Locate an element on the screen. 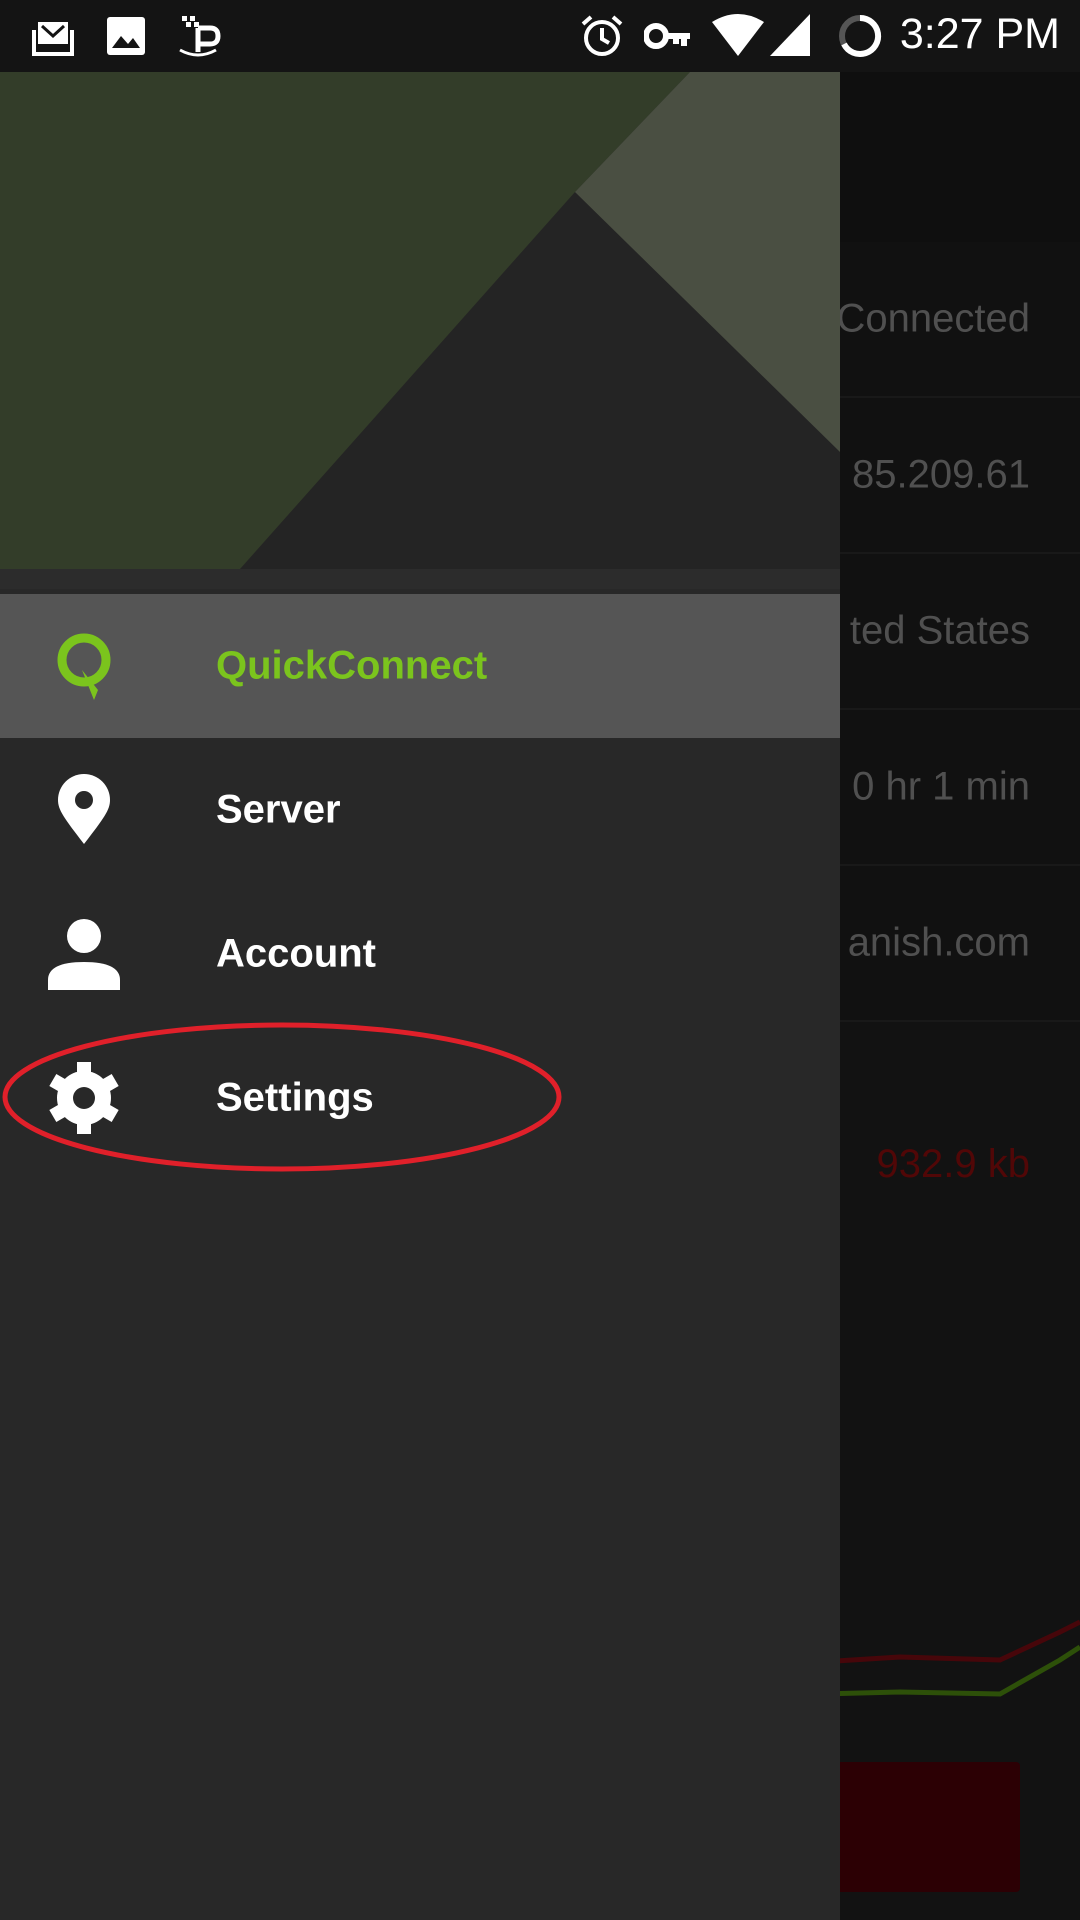  menu-item-account: Account is located at coordinates (420, 954).